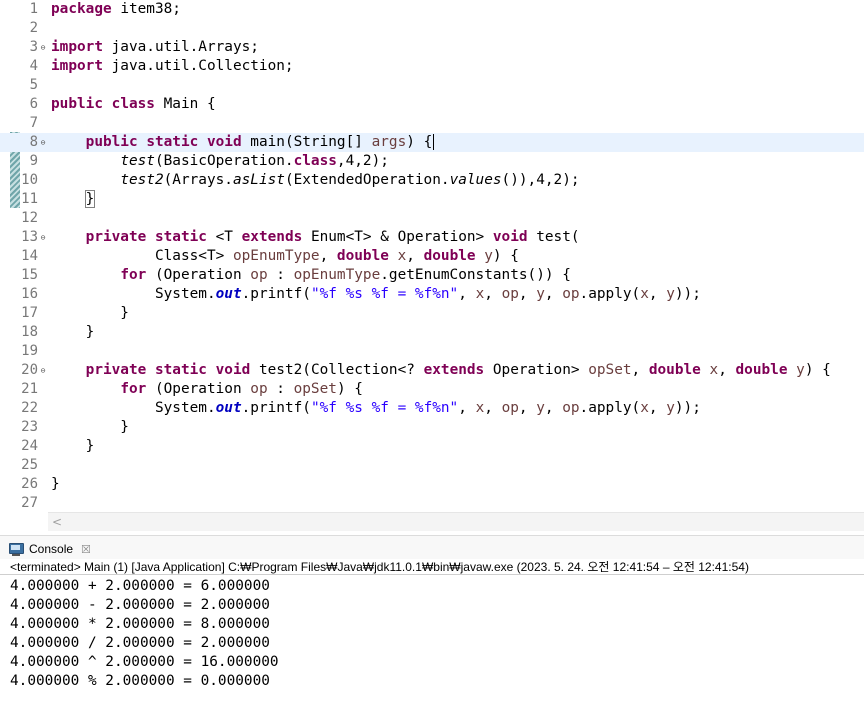 Image resolution: width=864 pixels, height=702 pixels. What do you see at coordinates (475, 275) in the screenshot?
I see `code-token: .getEnumConstants()) {` at bounding box center [475, 275].